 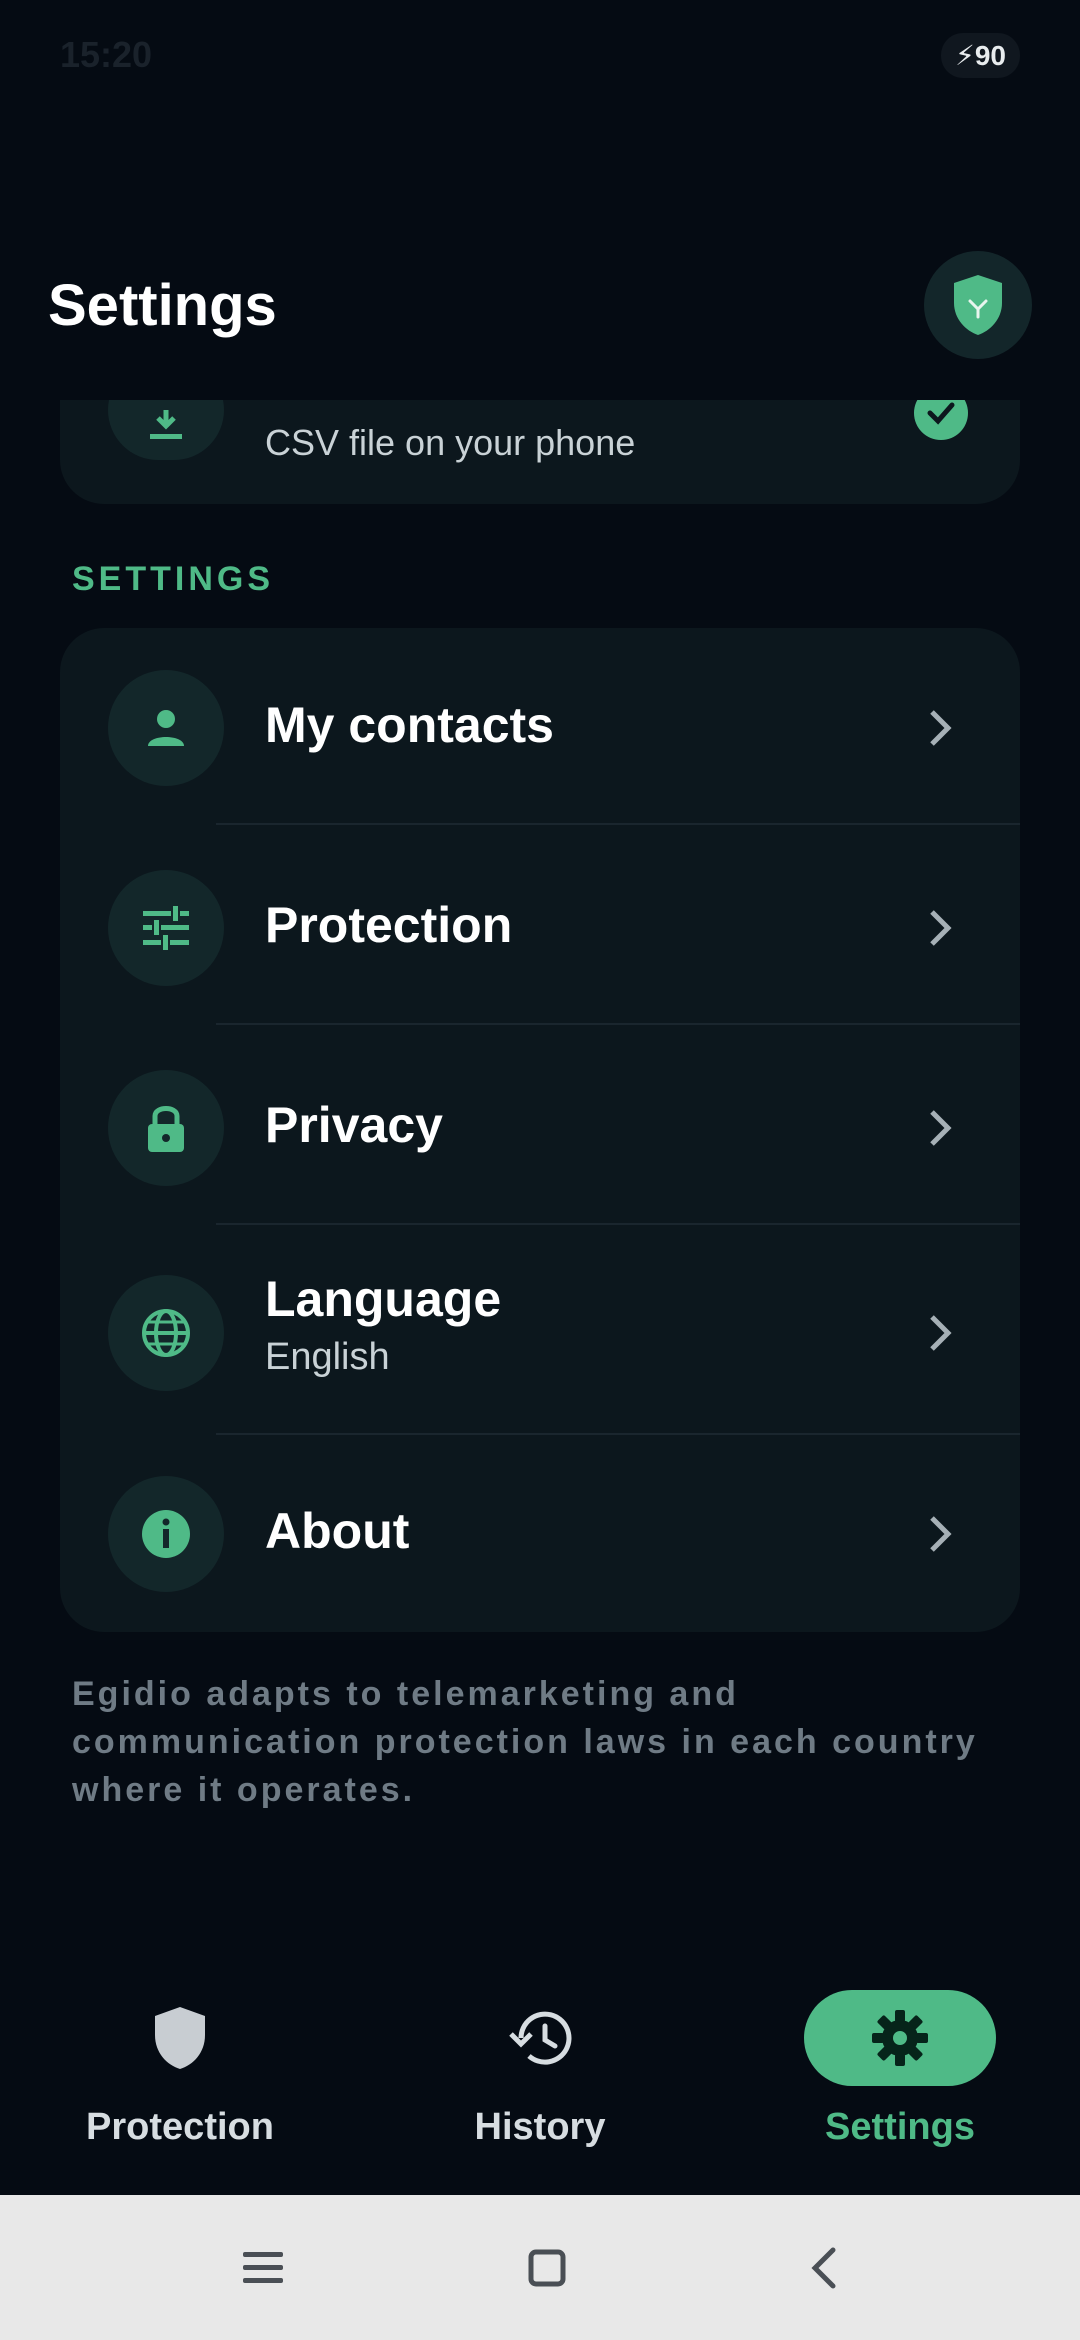 I want to click on settings-item-label: Language, so click(x=383, y=1299).